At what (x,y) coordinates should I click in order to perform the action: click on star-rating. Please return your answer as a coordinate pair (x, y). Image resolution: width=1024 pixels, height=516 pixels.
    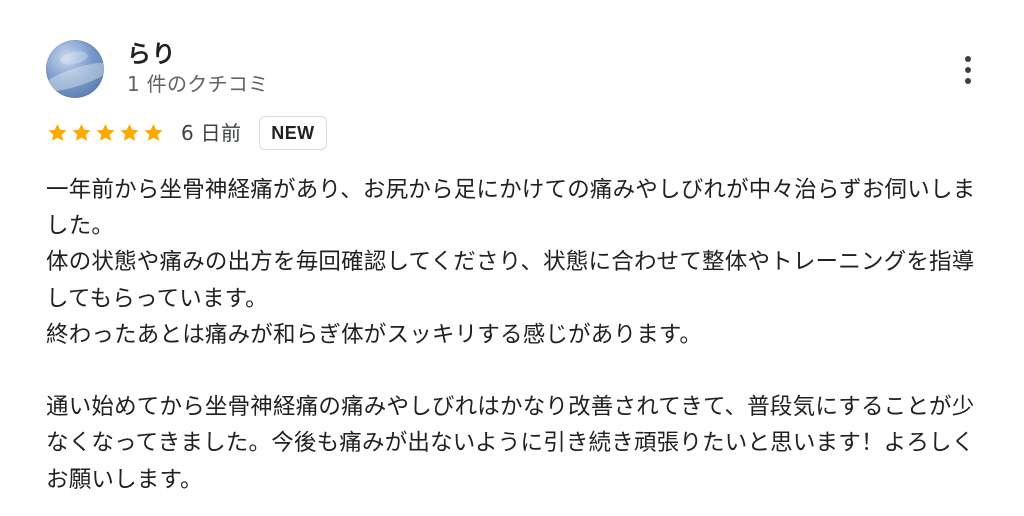
    Looking at the image, I should click on (105, 133).